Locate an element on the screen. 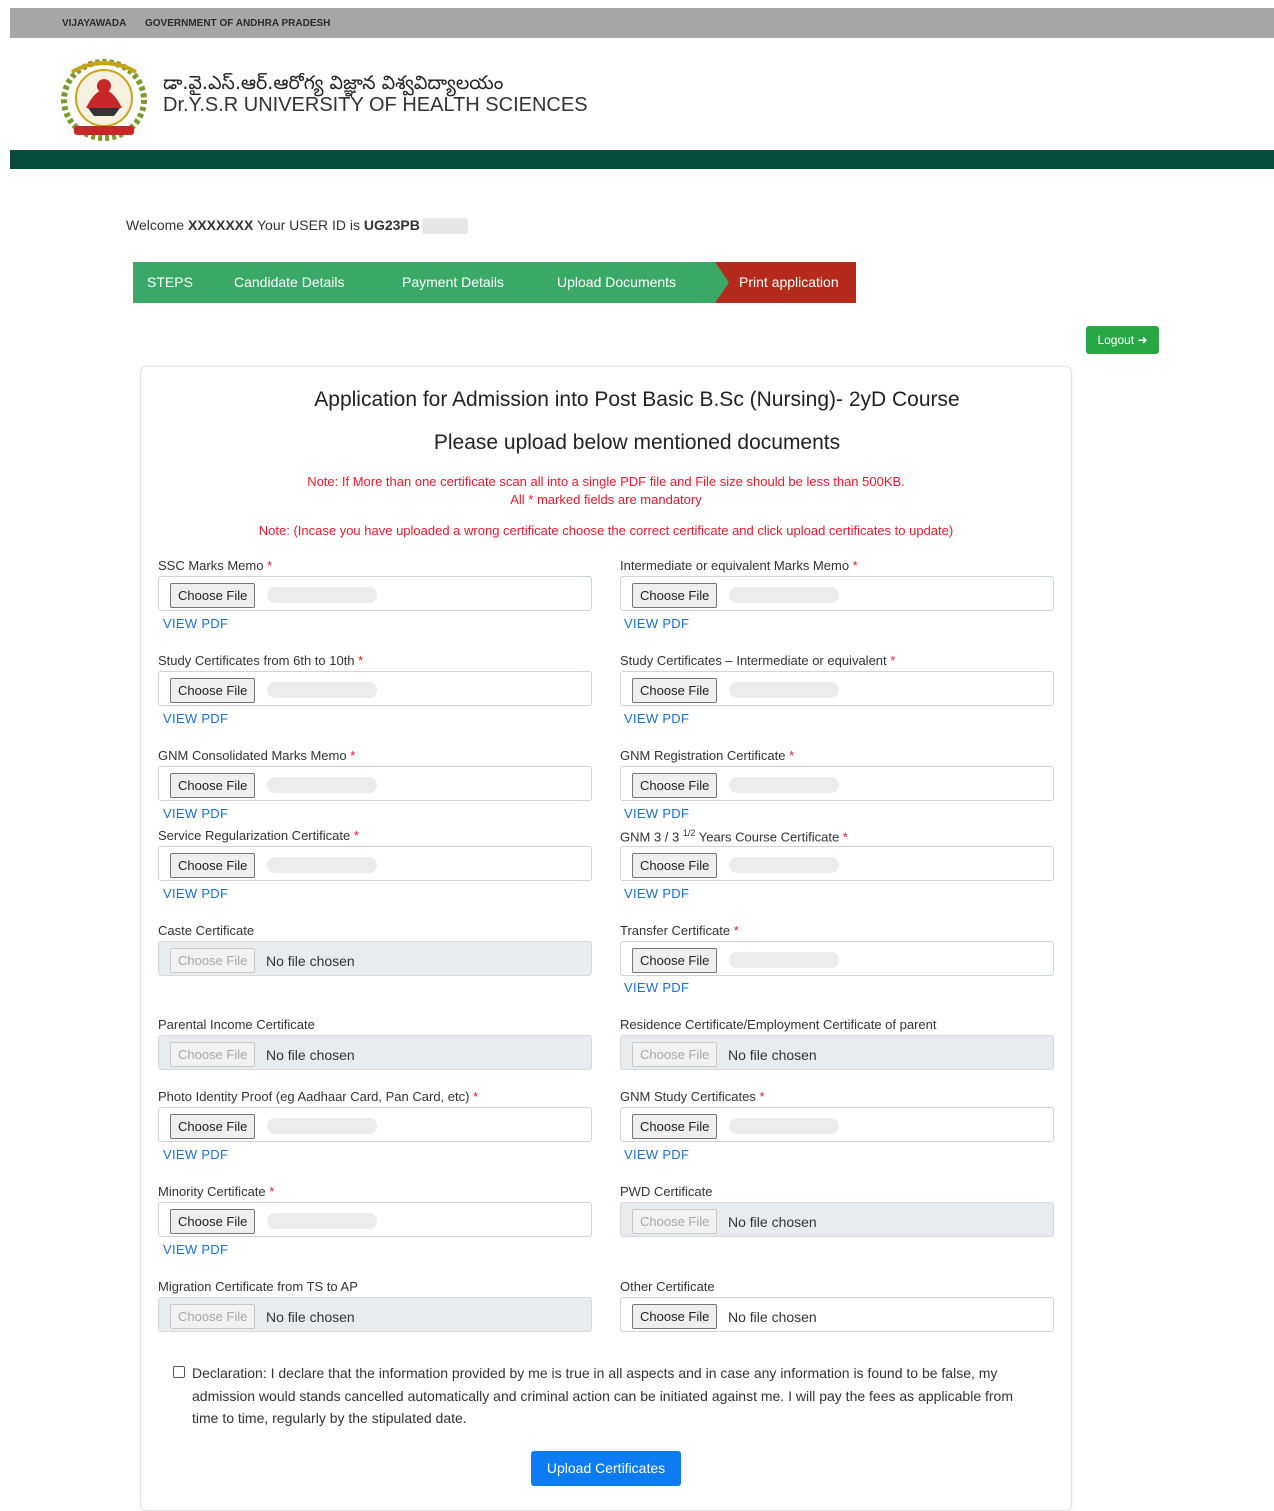 This screenshot has width=1274, height=1511. gnm-registration-label: GNM Registration Certificate * is located at coordinates (707, 755).